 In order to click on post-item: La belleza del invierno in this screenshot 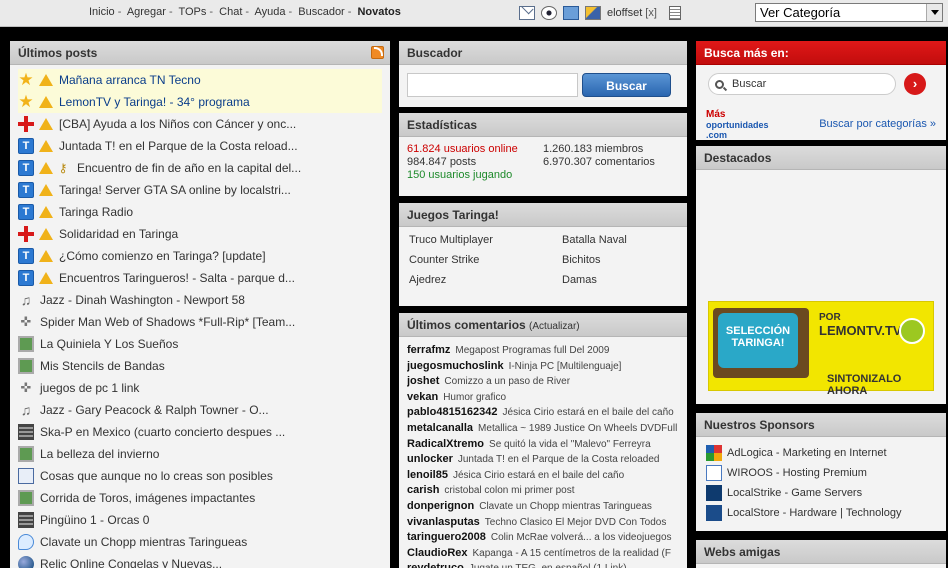, I will do `click(200, 454)`.